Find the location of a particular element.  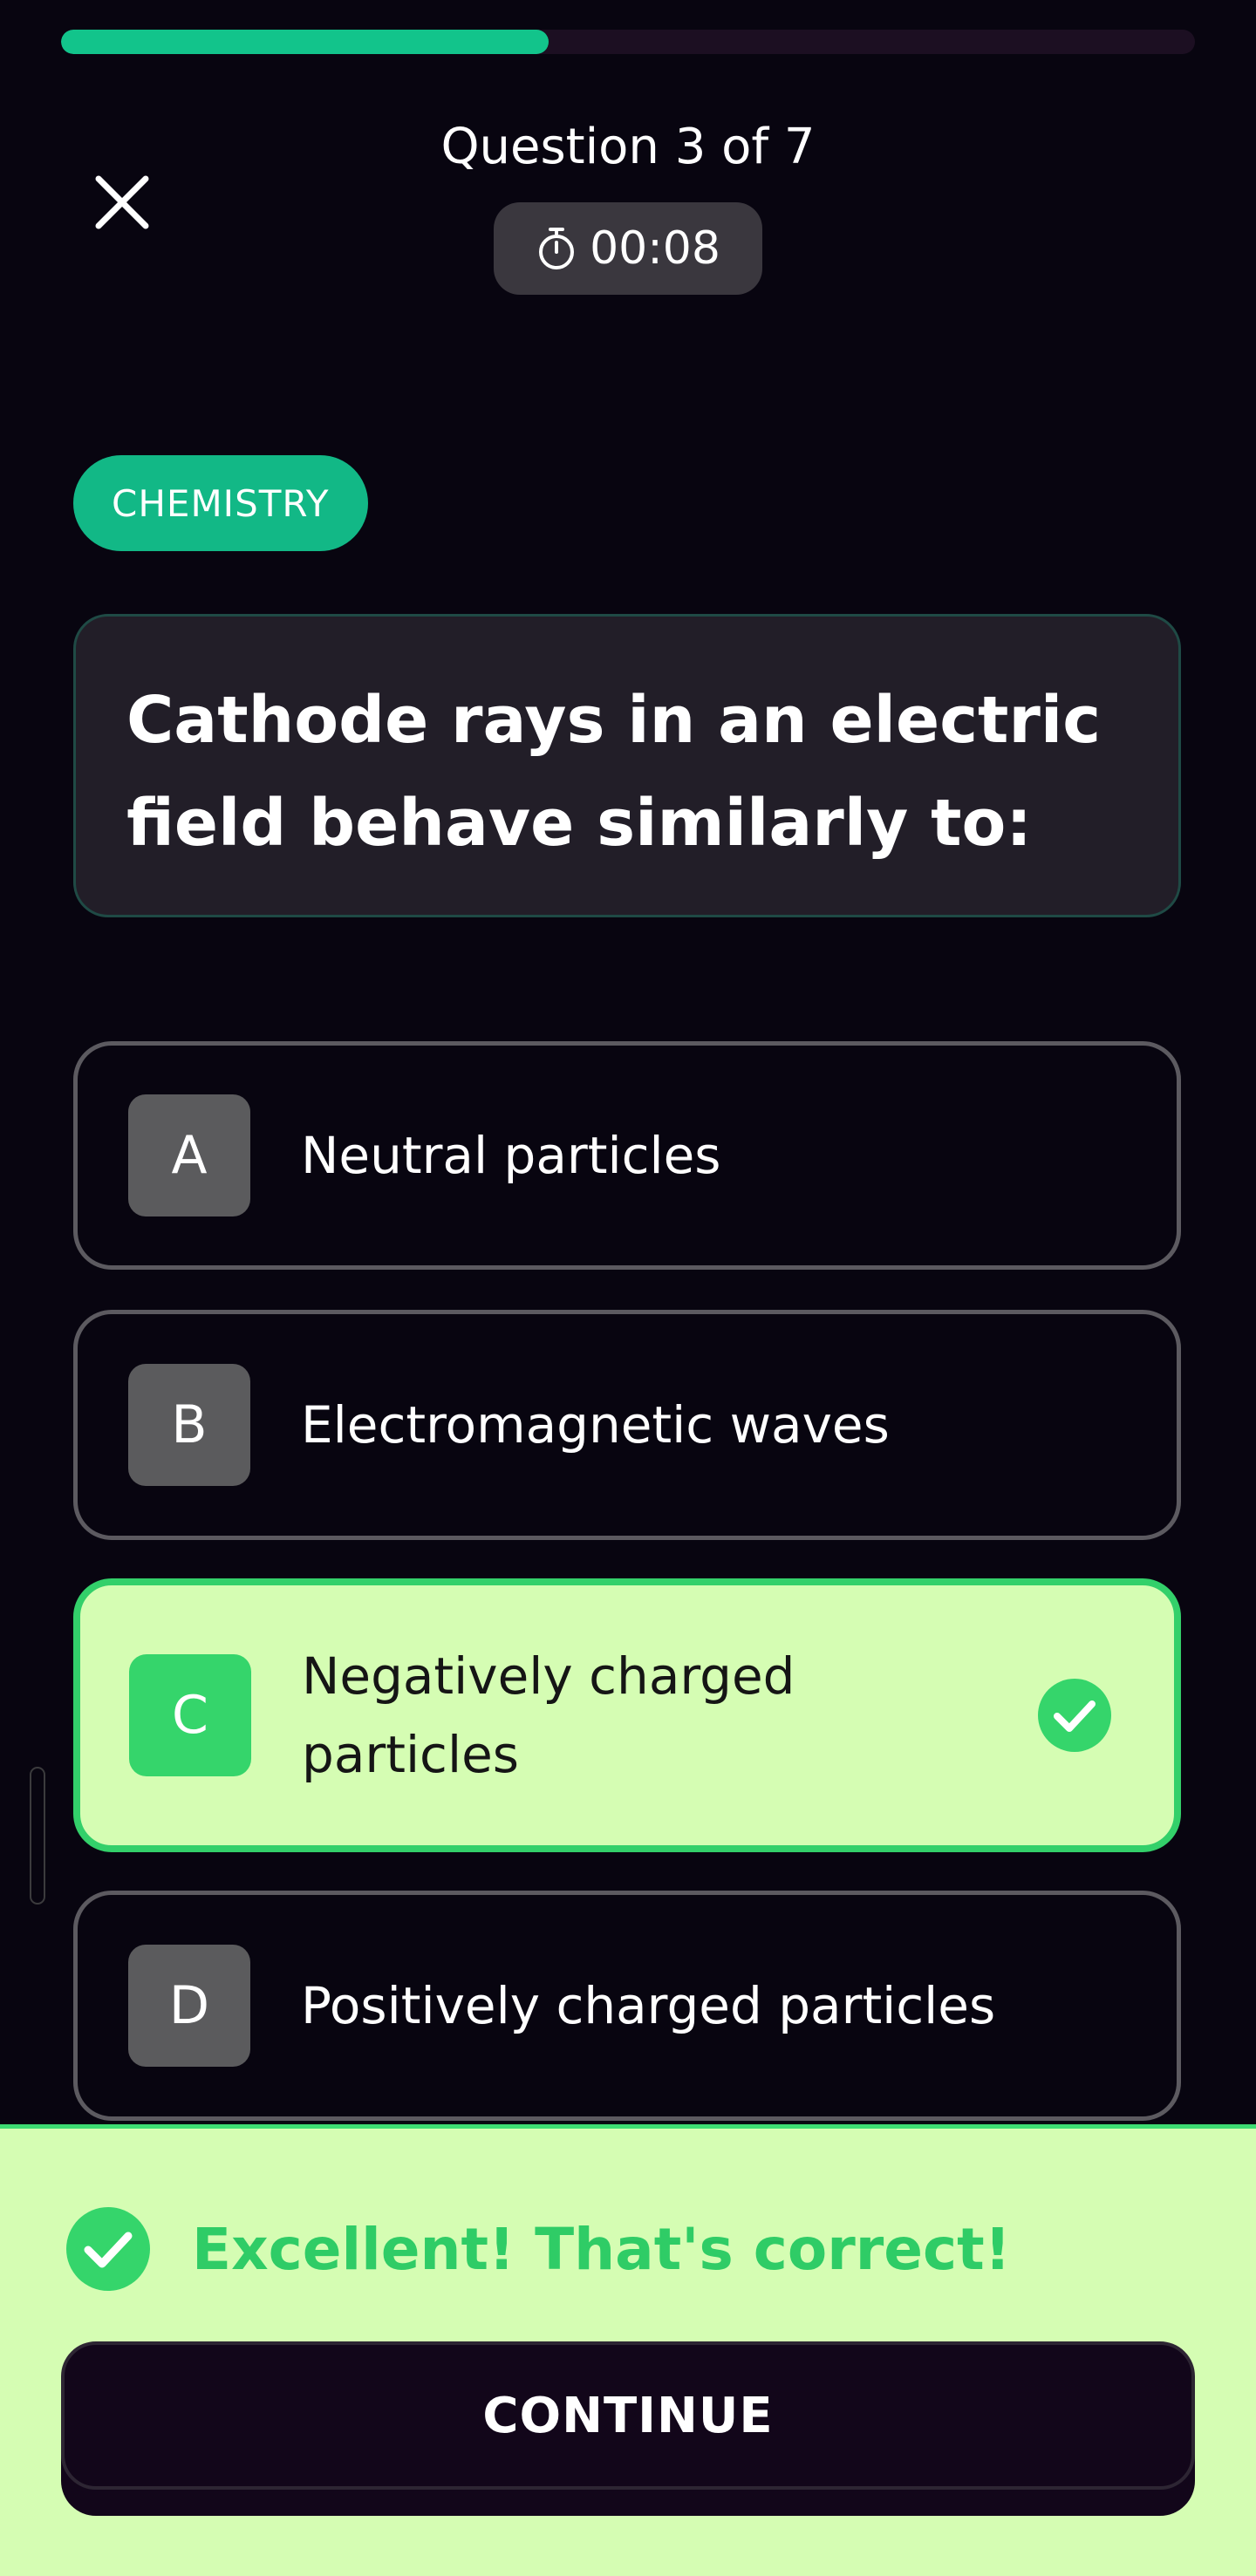

option-text: Positively charged particles is located at coordinates (648, 2005).